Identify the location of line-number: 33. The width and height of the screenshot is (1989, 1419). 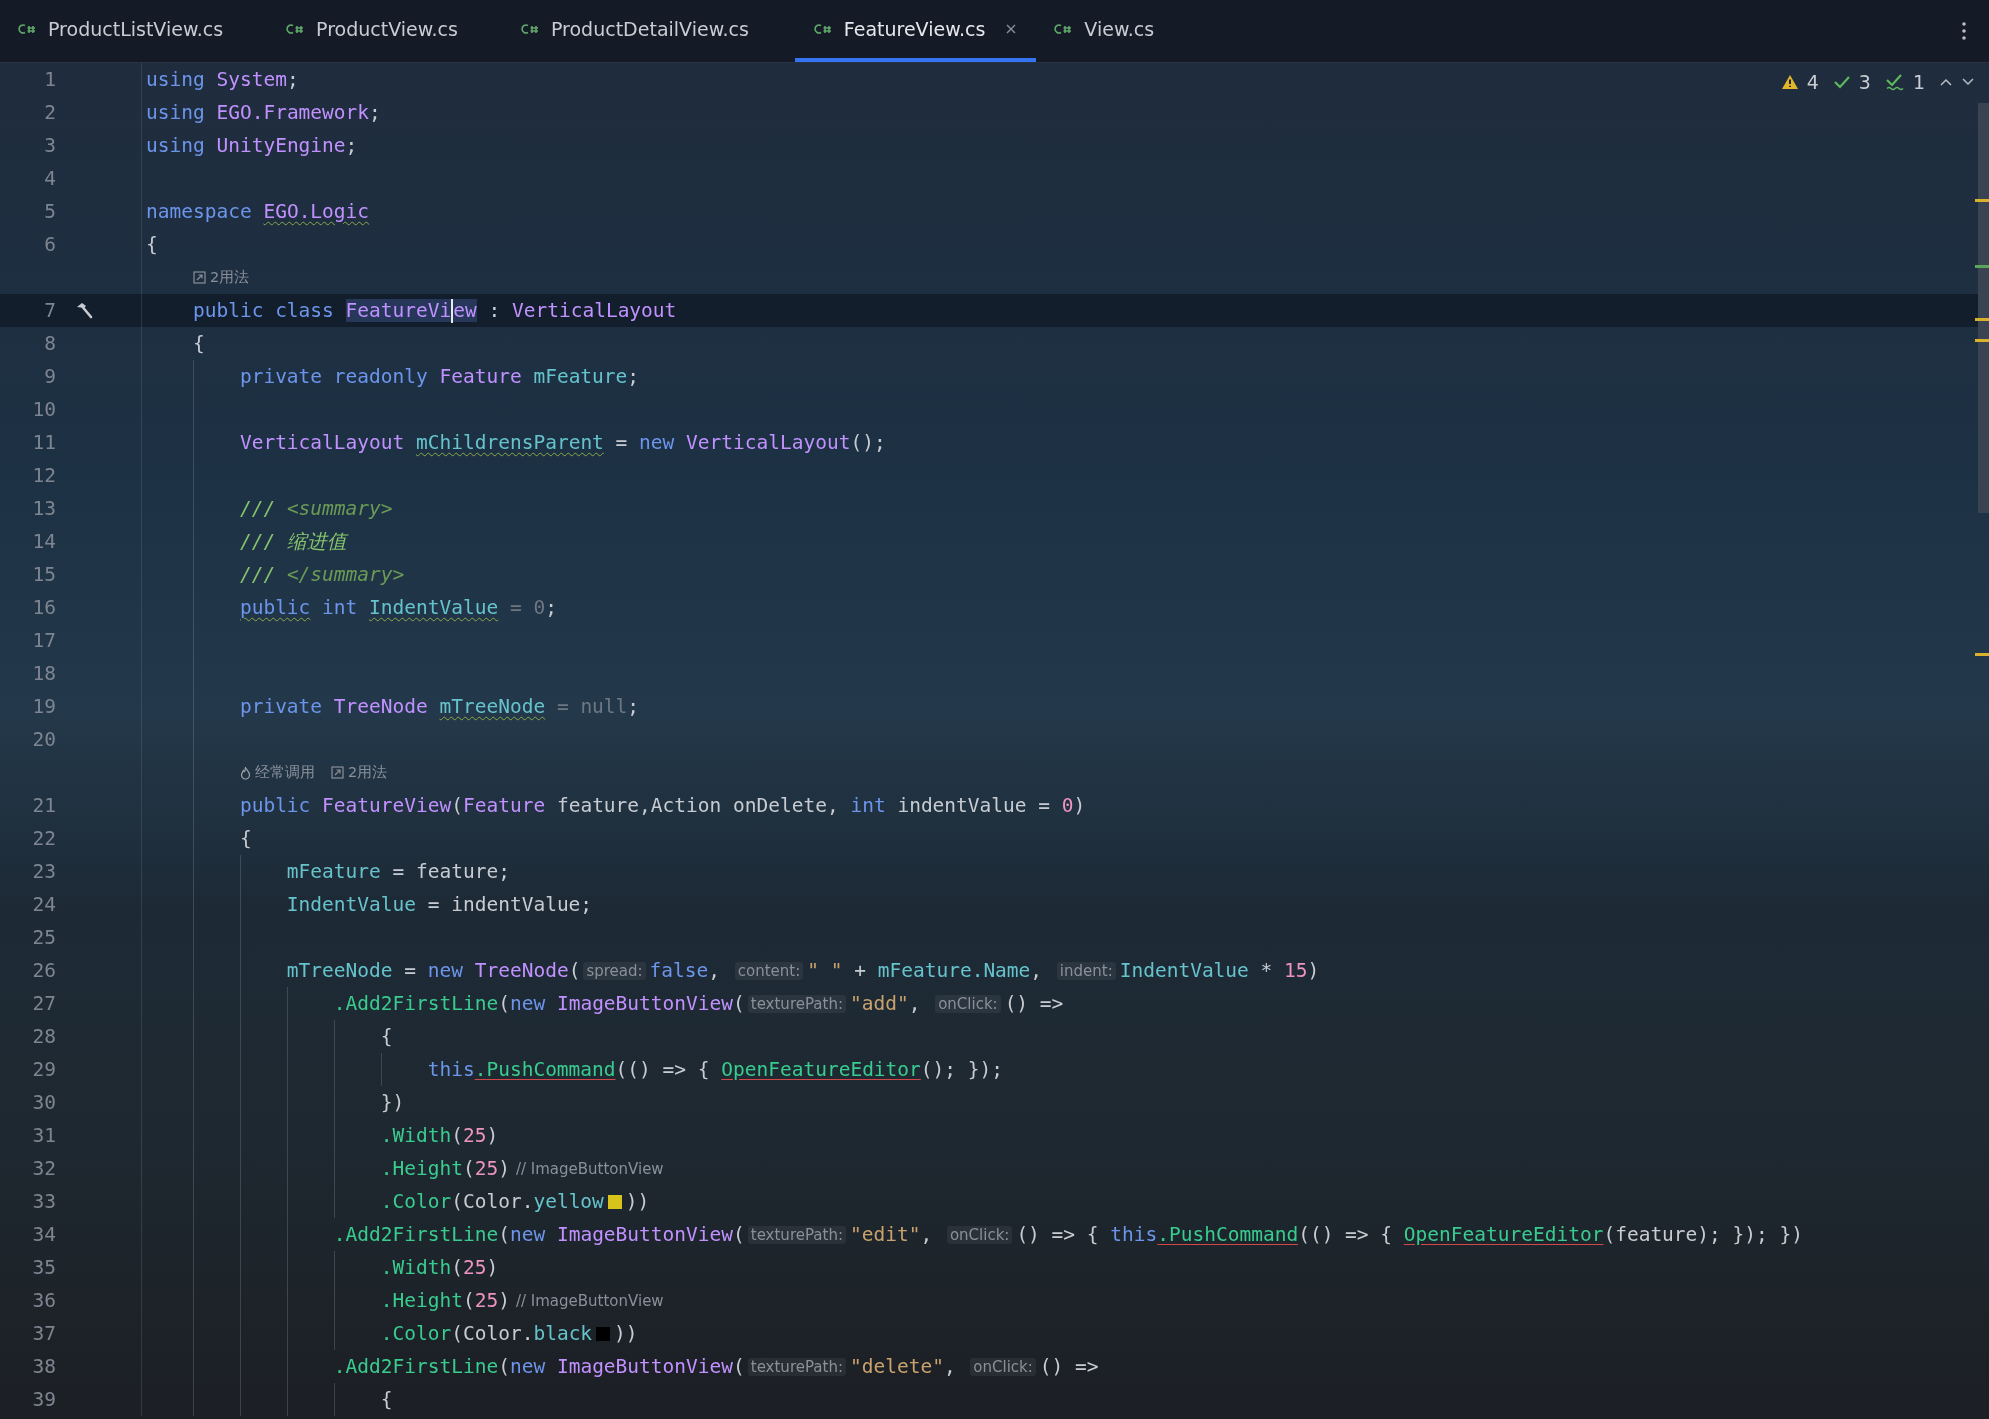
(43, 1201).